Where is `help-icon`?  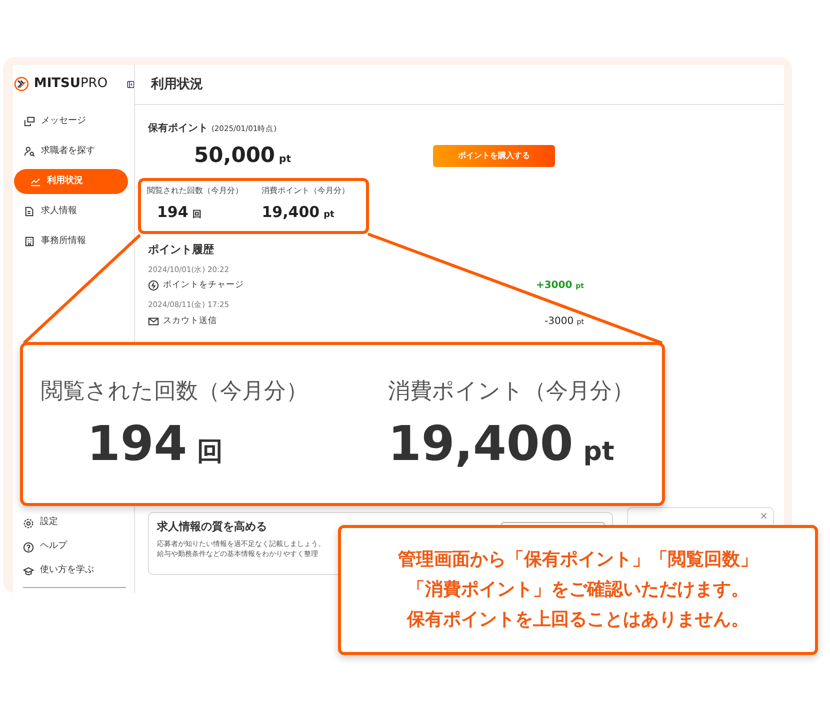 help-icon is located at coordinates (28, 547).